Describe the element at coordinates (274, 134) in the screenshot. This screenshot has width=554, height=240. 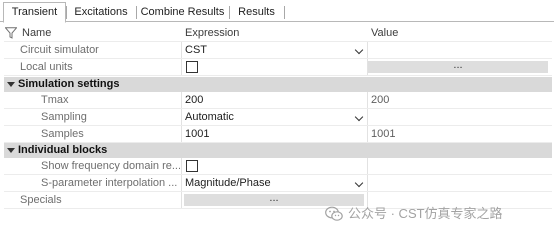
I see `samples-expression-input: 1001` at that location.